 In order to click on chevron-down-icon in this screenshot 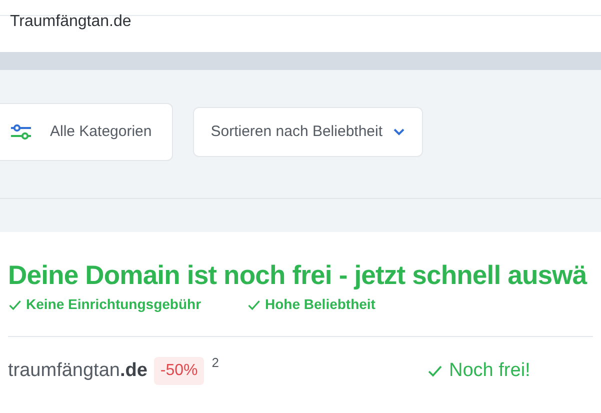, I will do `click(398, 132)`.